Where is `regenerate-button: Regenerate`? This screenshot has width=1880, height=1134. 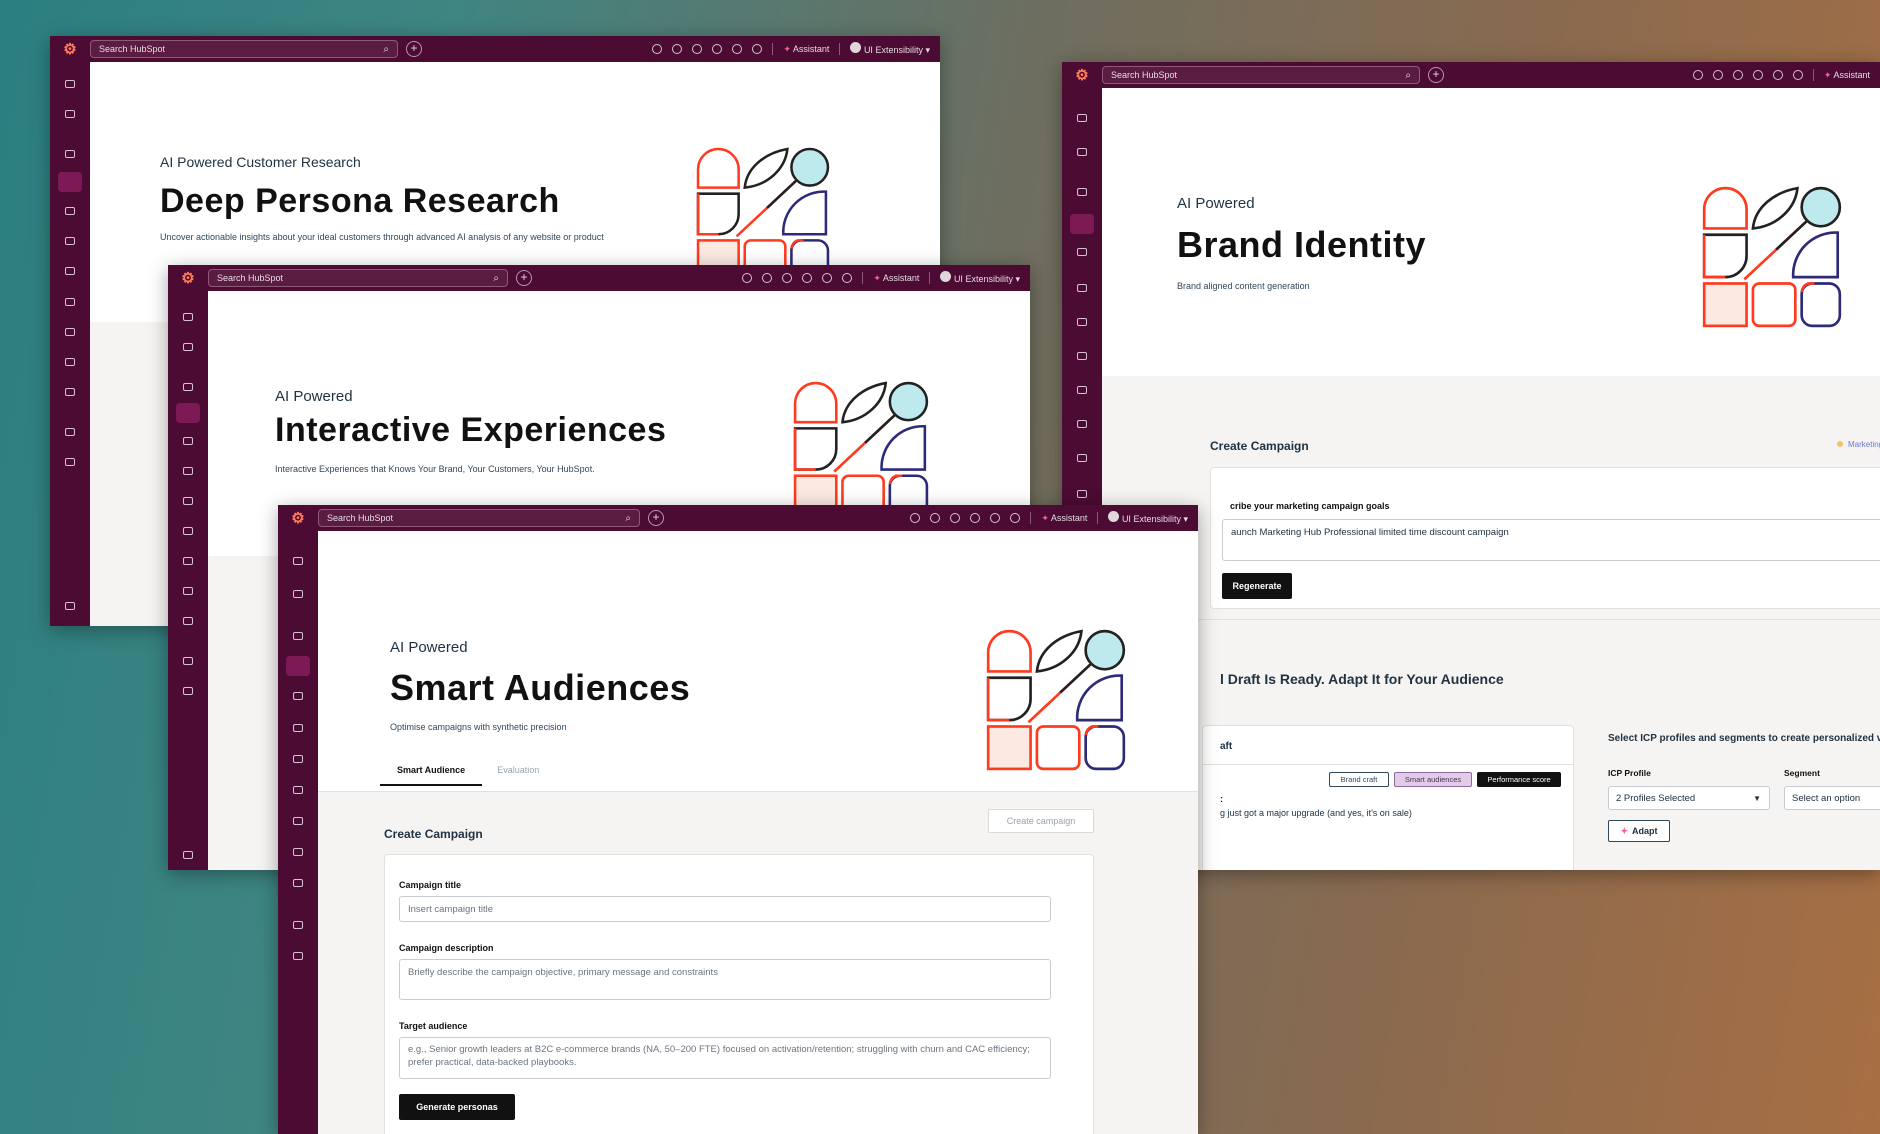 regenerate-button: Regenerate is located at coordinates (1257, 586).